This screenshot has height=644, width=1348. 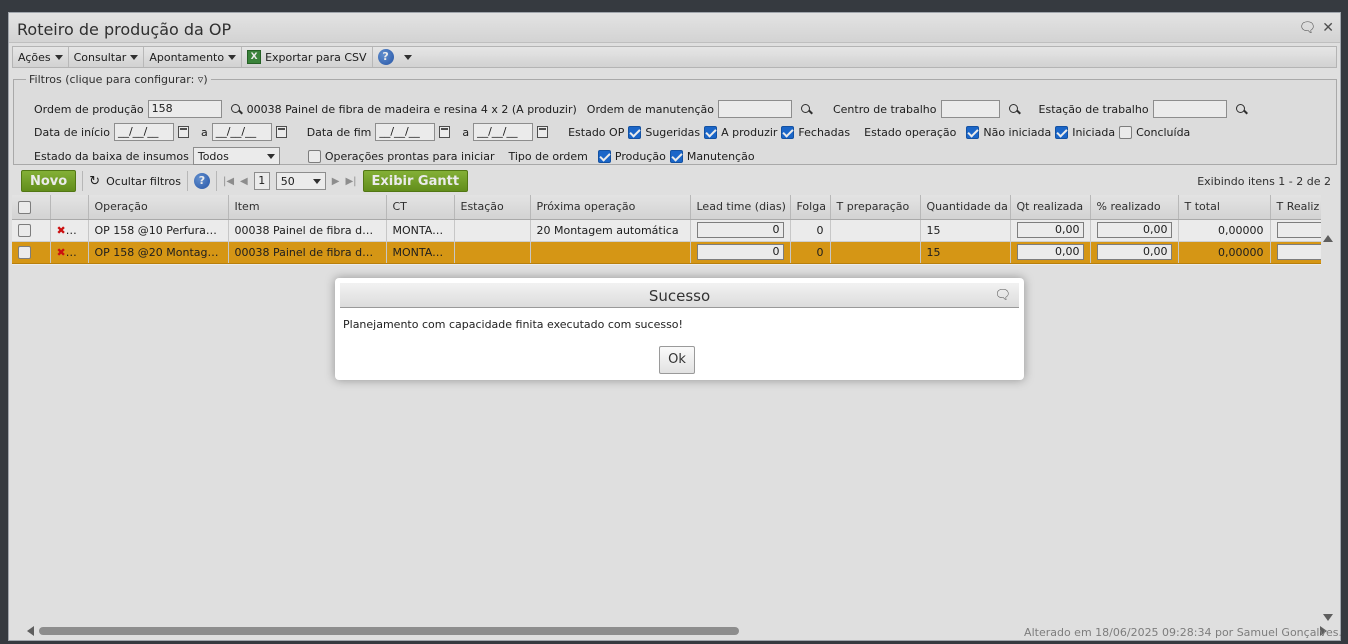 I want to click on dialog-titlebar: Sucesso 🗨, so click(x=679, y=295).